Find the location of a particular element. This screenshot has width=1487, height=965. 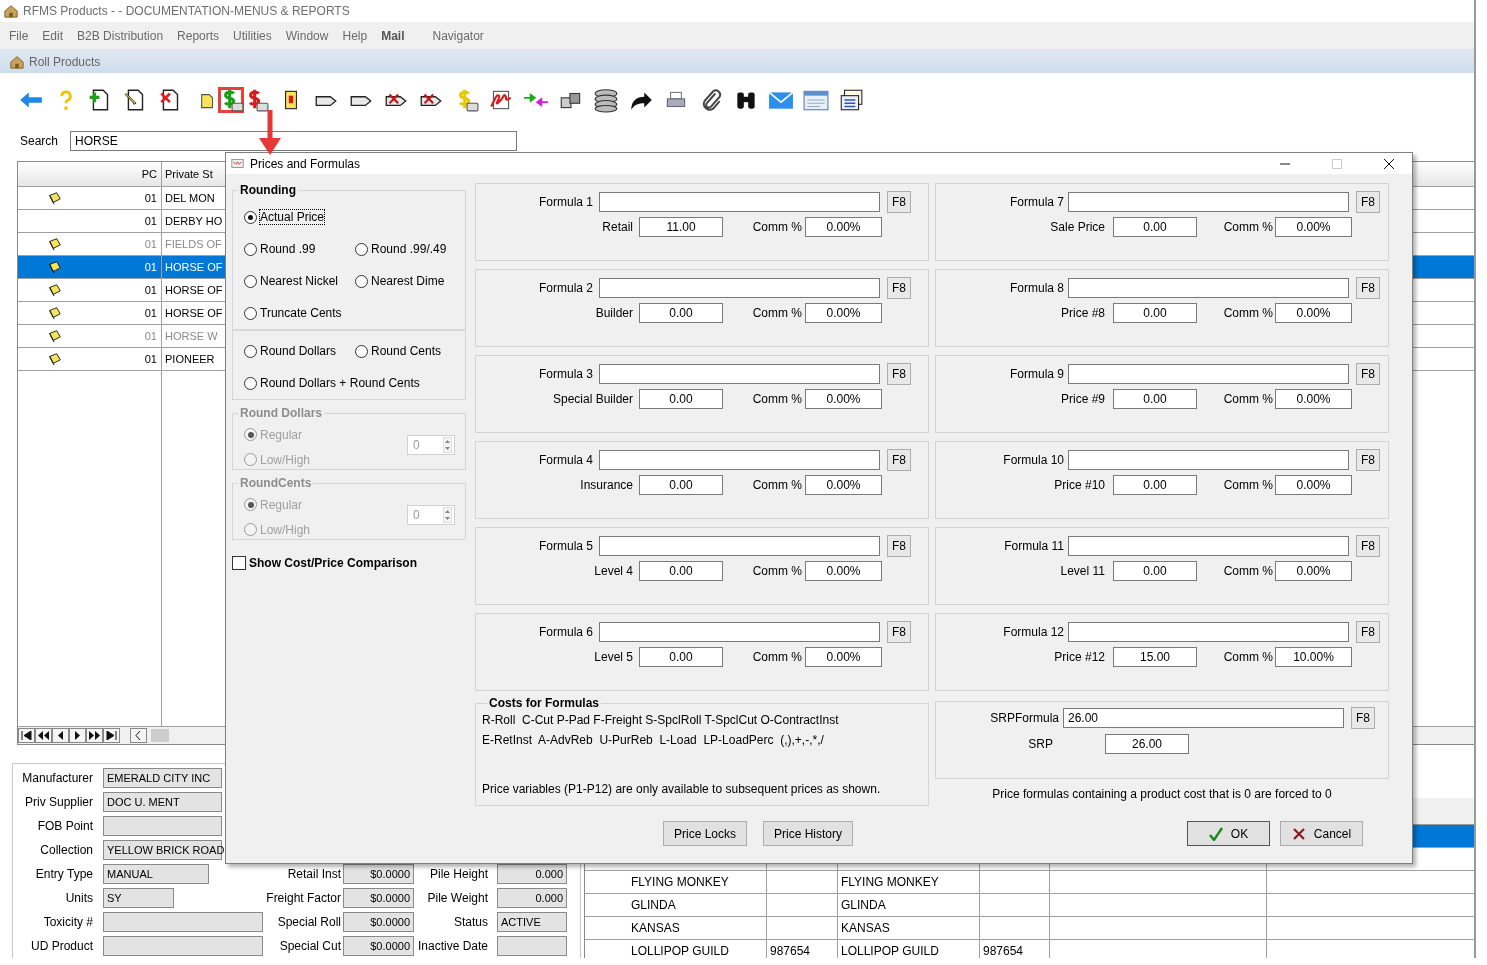

price-field: 15.00 is located at coordinates (1155, 657).